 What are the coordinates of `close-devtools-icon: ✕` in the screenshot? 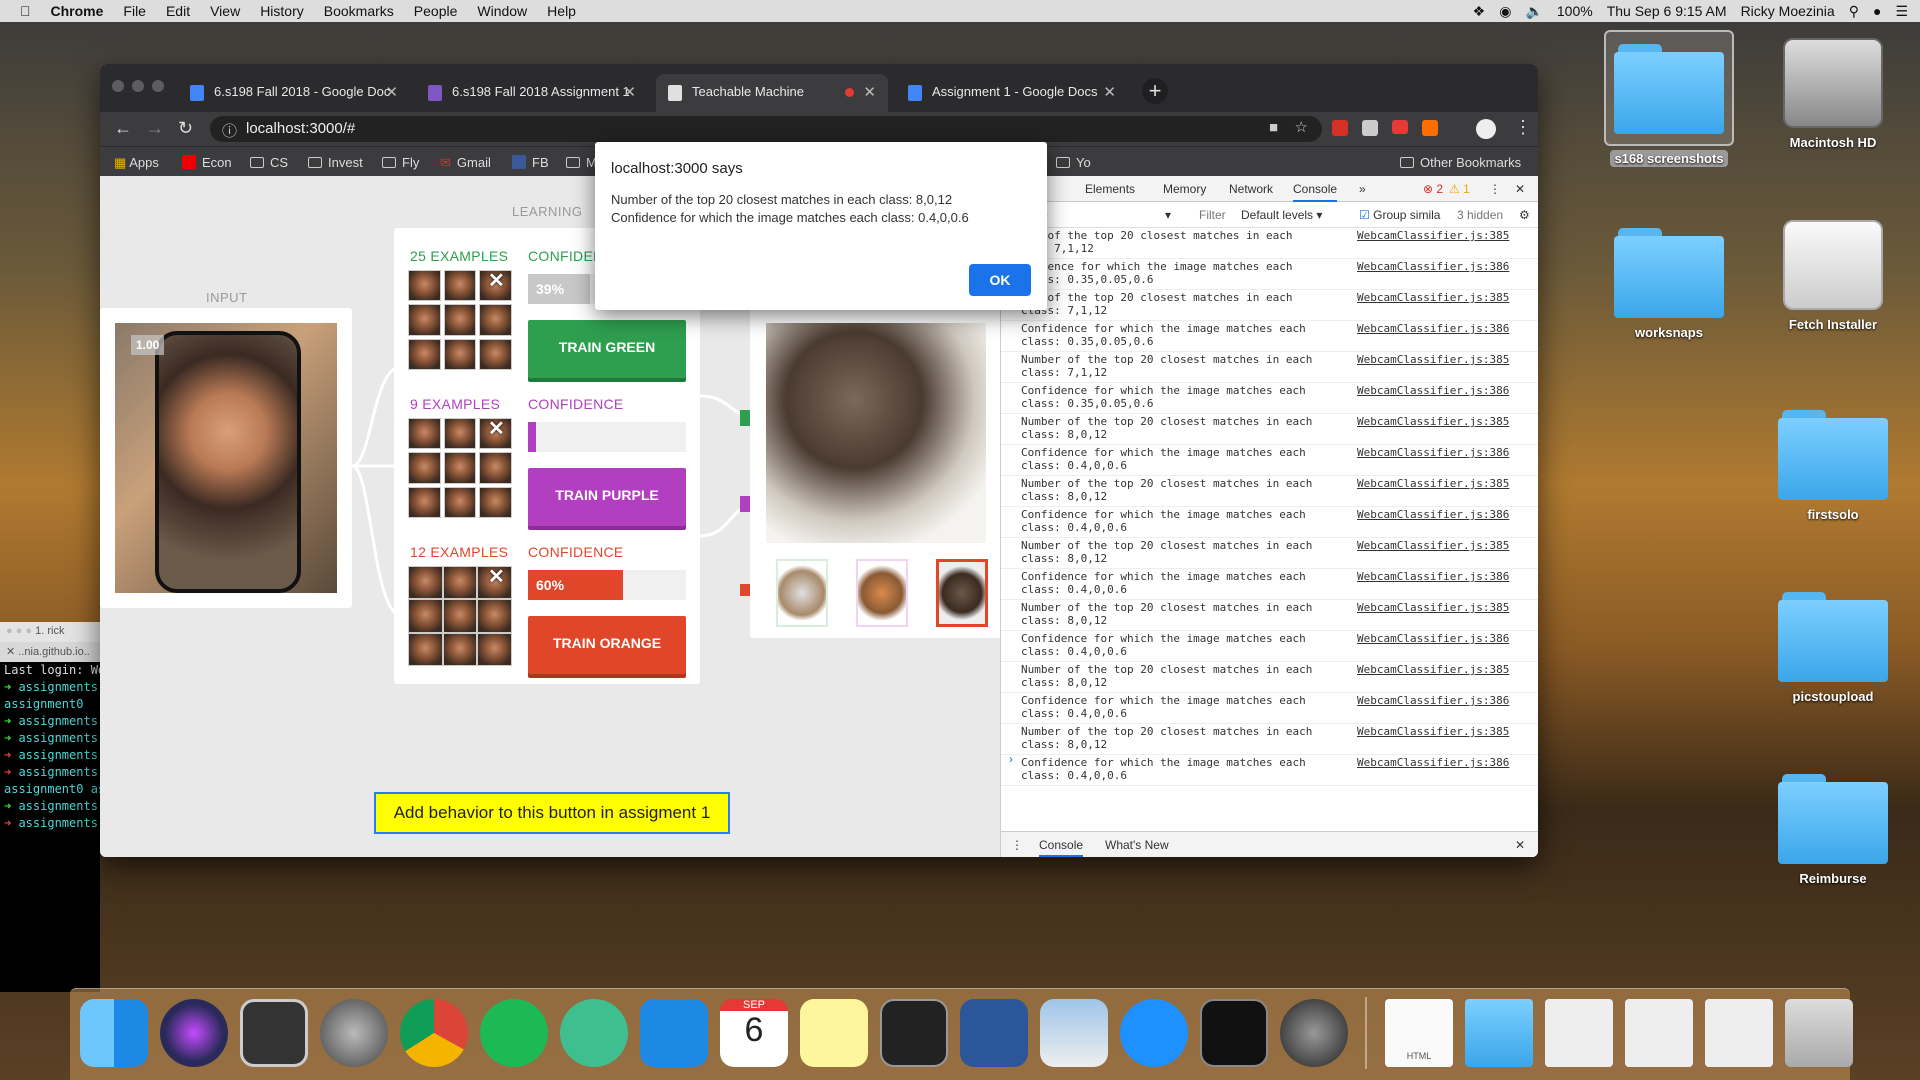 It's located at (1520, 189).